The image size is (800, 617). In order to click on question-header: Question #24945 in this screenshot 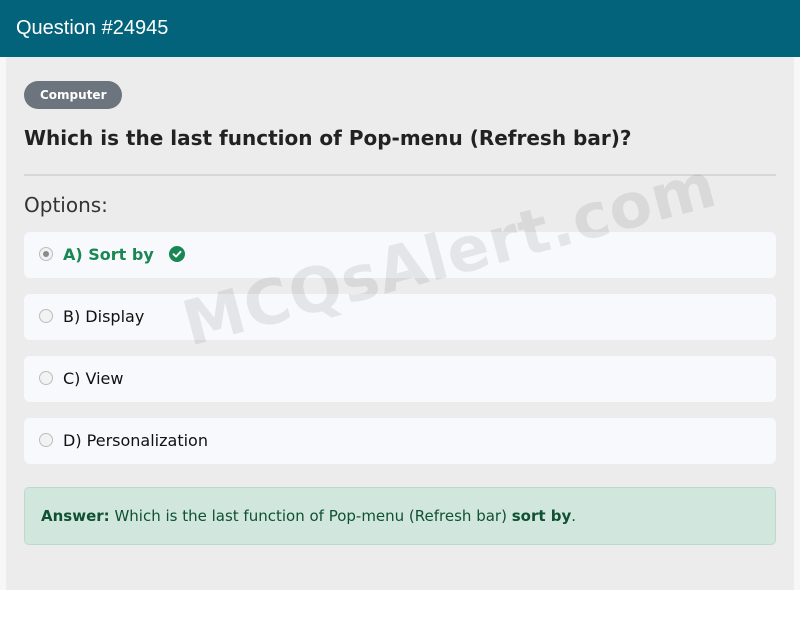, I will do `click(400, 28)`.